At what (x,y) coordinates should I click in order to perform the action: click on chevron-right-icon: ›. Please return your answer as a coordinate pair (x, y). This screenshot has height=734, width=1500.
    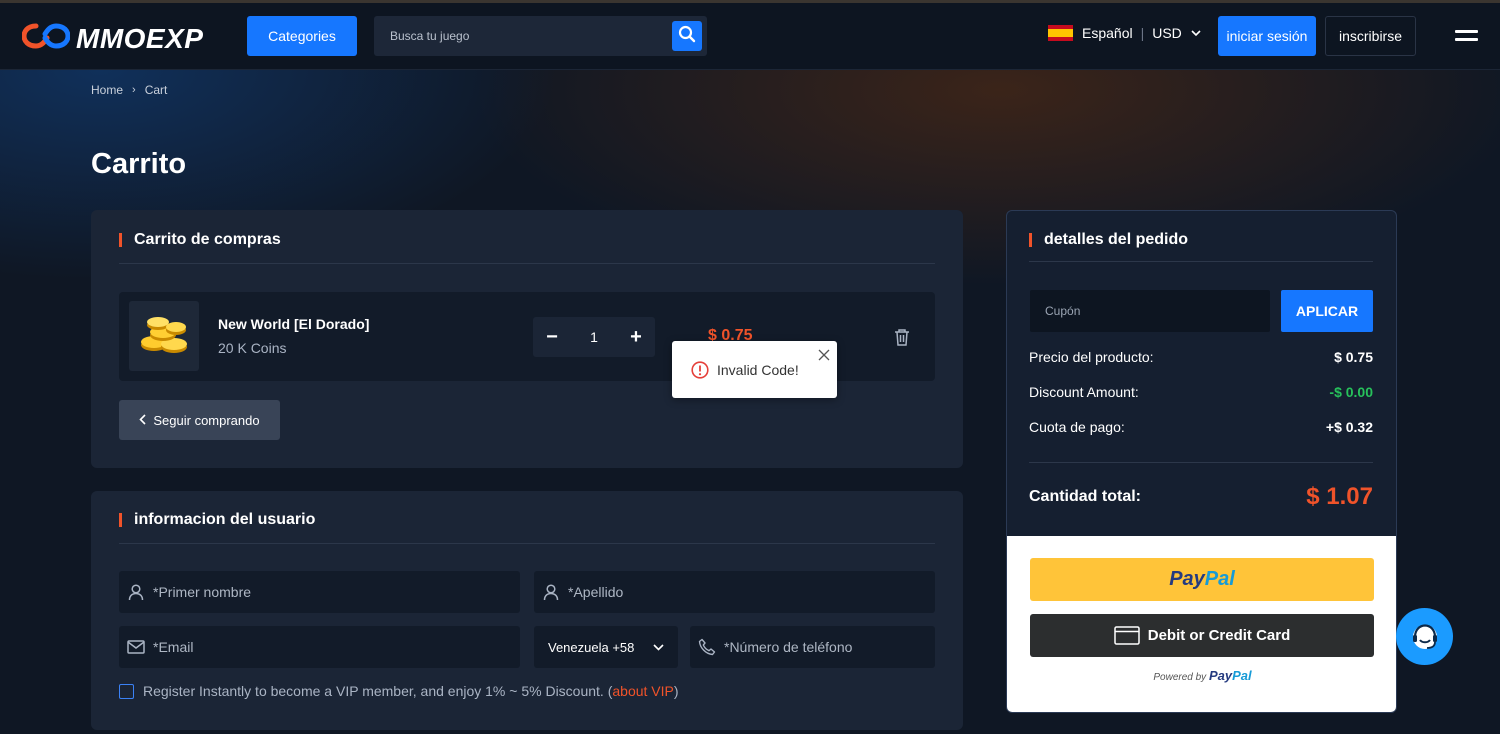
    Looking at the image, I should click on (134, 90).